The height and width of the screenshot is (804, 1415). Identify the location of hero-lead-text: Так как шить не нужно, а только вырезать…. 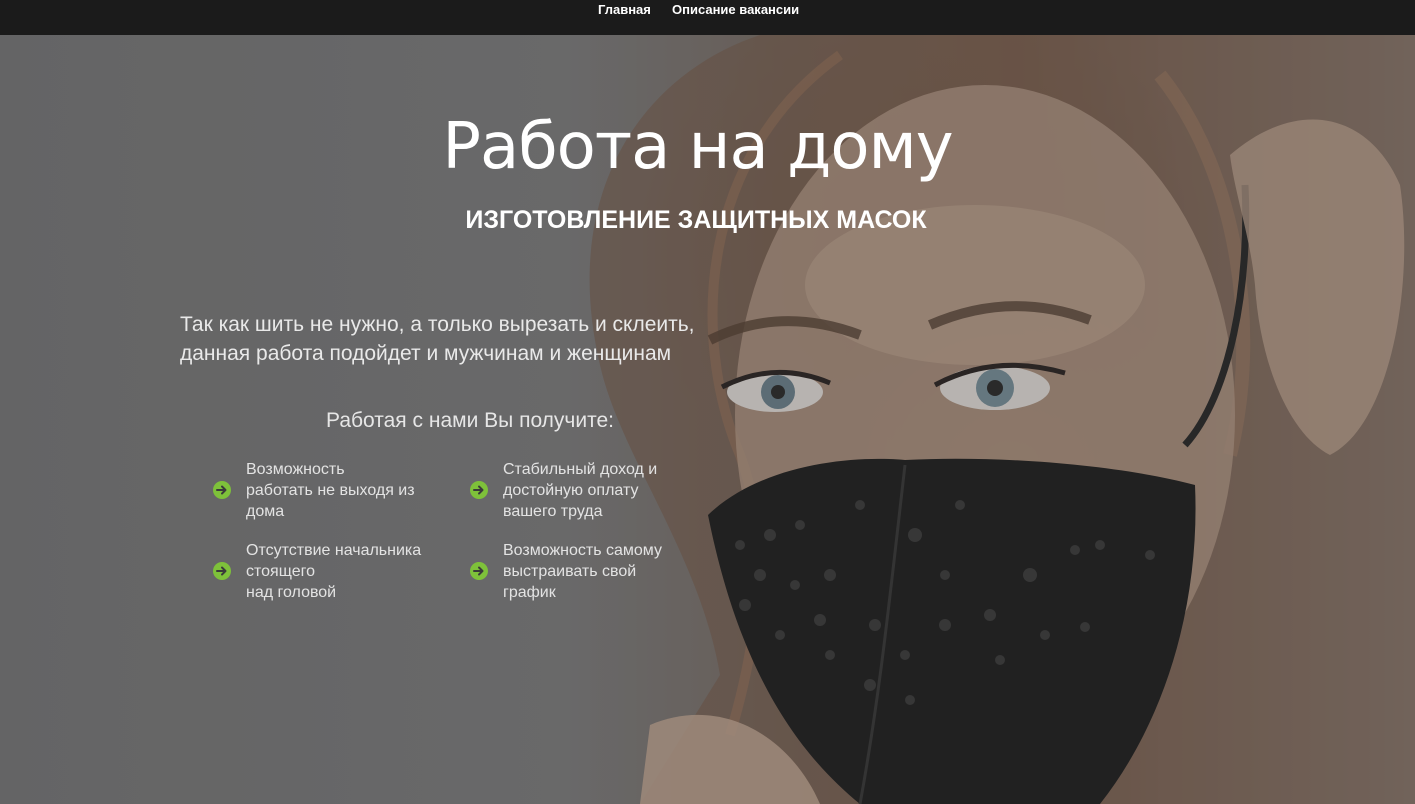
(500, 339).